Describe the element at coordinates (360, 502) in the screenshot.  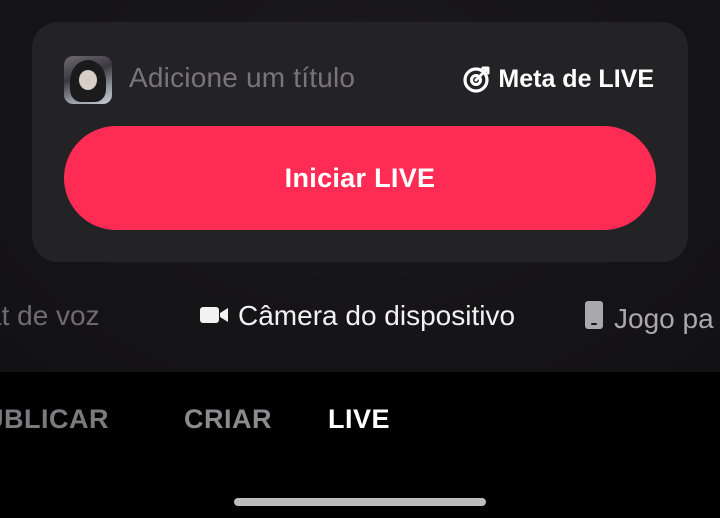
I see `home-indicator` at that location.